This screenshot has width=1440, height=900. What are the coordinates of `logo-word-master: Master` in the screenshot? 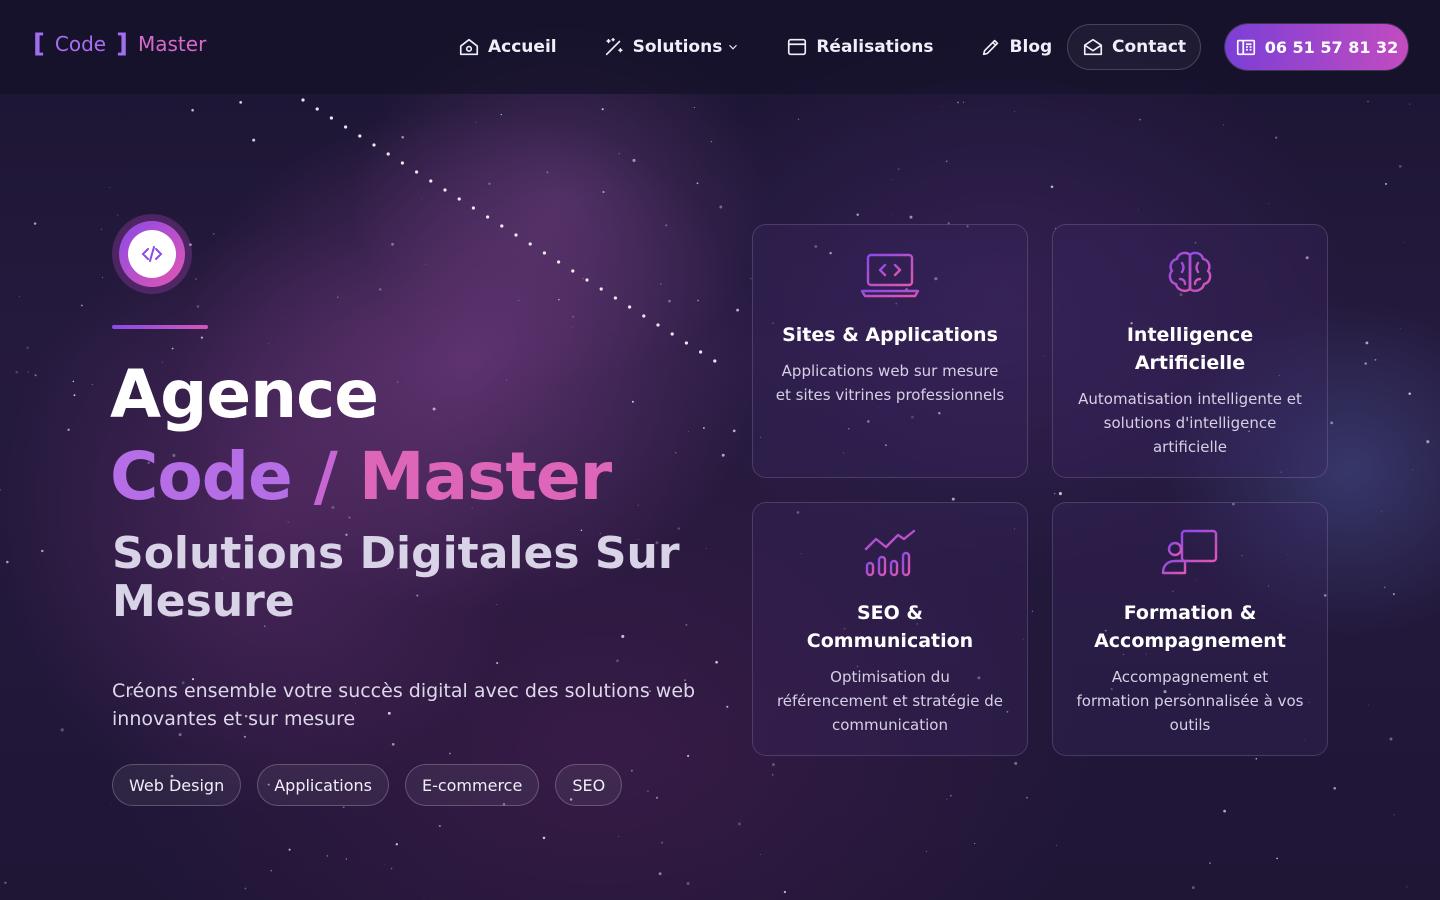 It's located at (172, 44).